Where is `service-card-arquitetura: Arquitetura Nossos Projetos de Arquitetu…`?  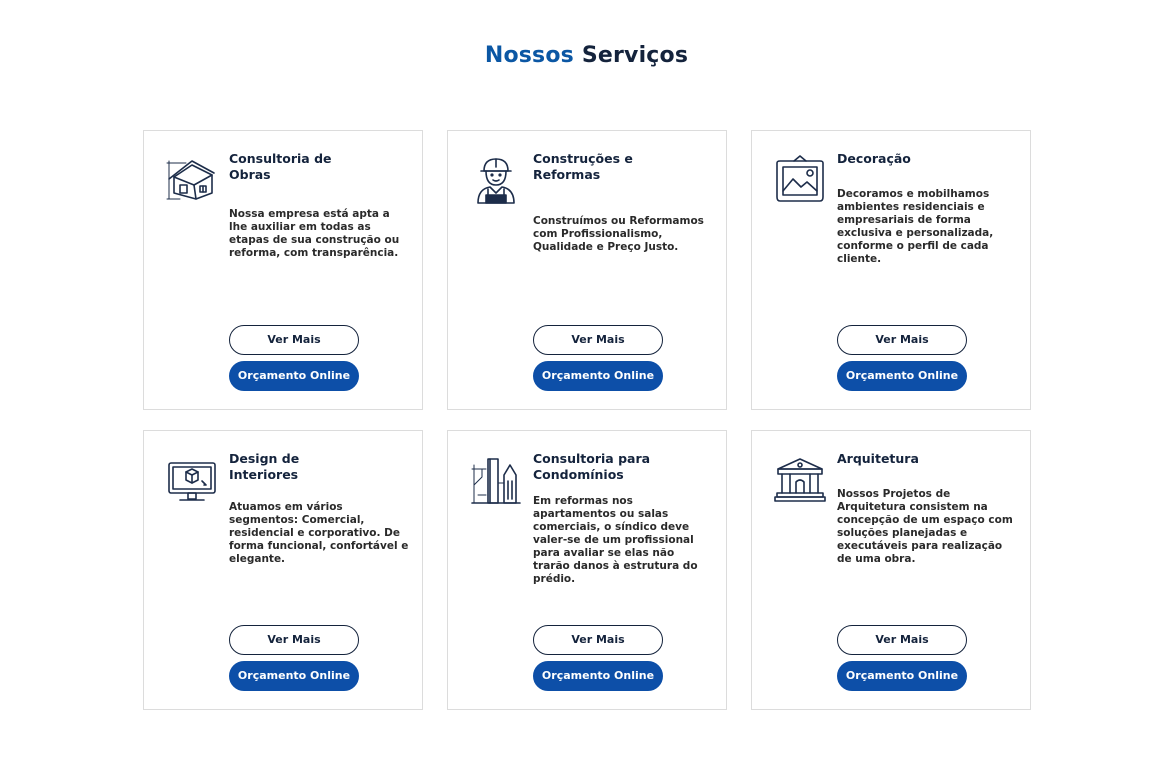
service-card-arquitetura: Arquitetura Nossos Projetos de Arquitetu… is located at coordinates (891, 570).